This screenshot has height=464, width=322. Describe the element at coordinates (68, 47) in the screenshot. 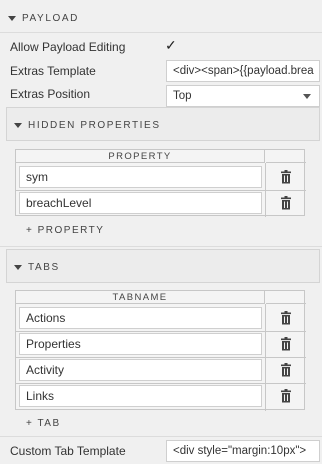

I see `allow-payload-editing-label: Allow Payload Editing` at that location.